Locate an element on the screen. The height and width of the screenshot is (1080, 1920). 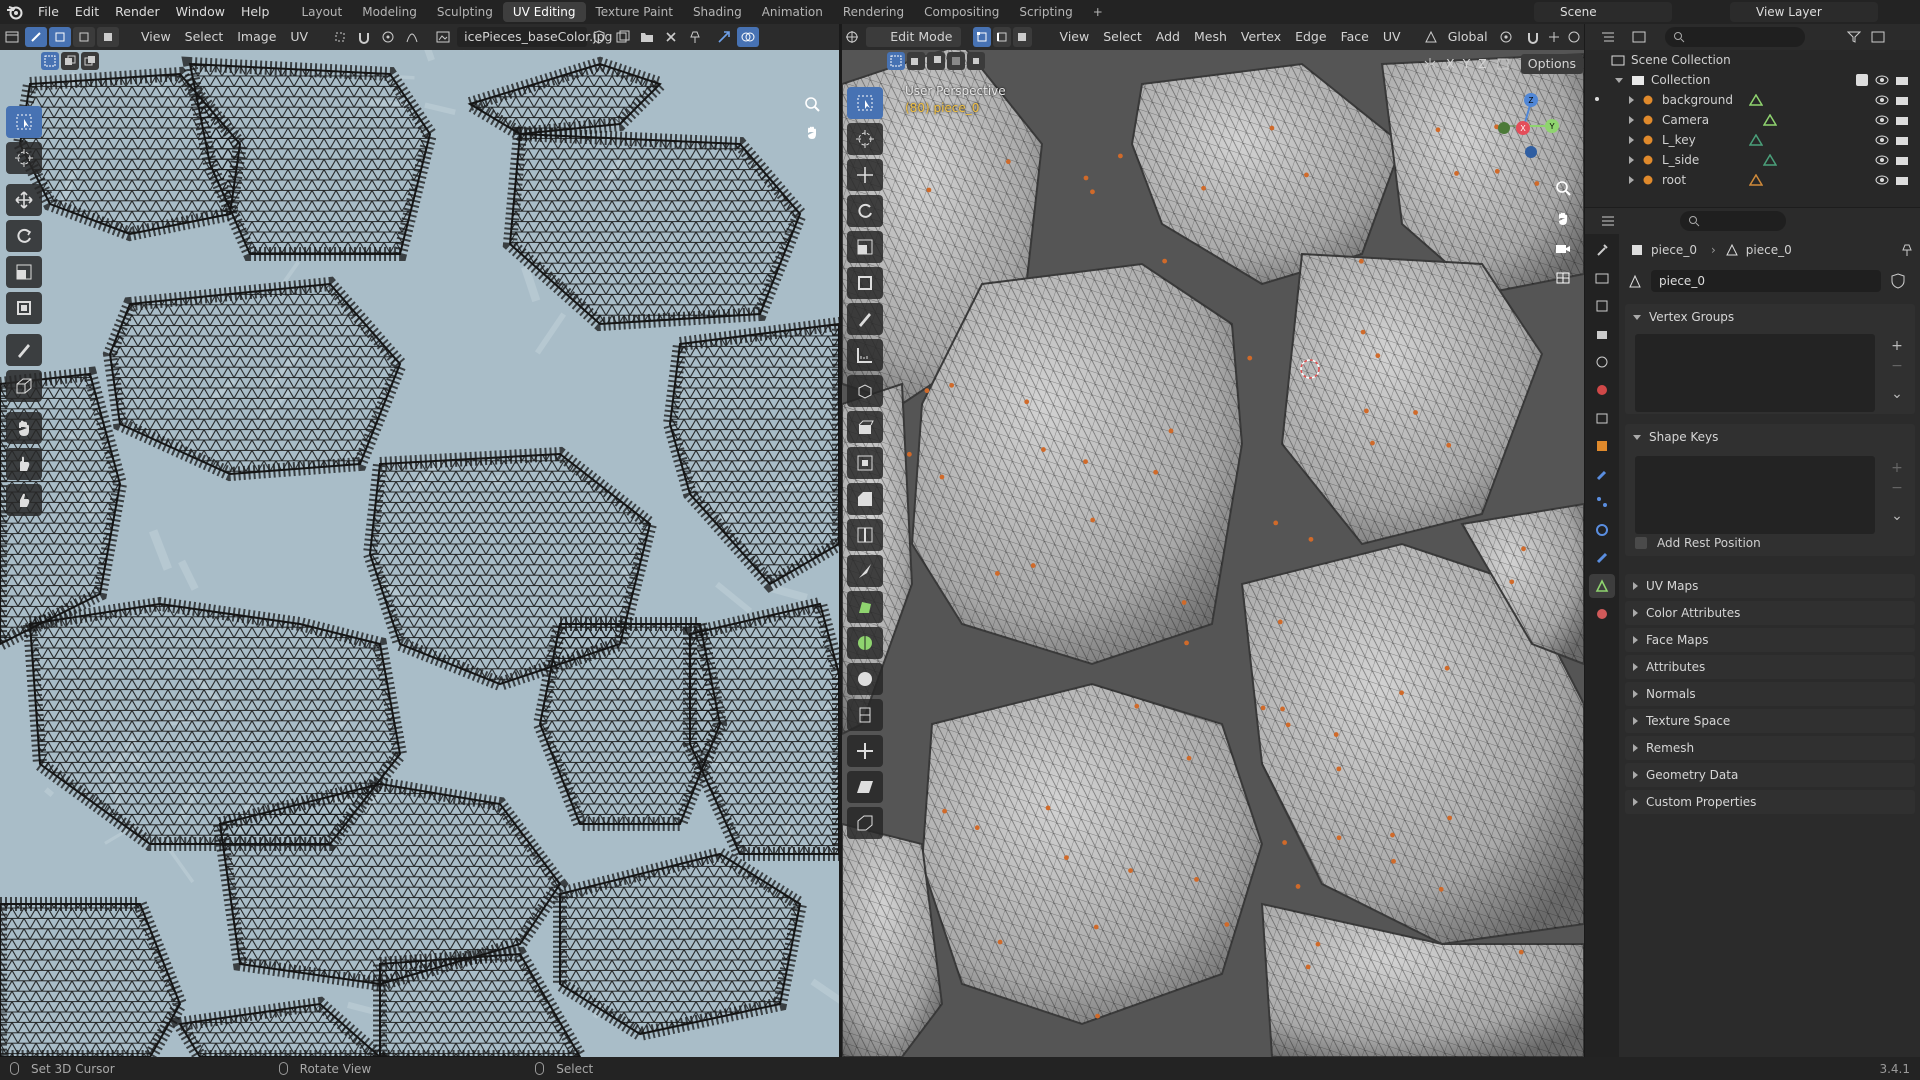
cursor-tool-icon is located at coordinates (24, 158).